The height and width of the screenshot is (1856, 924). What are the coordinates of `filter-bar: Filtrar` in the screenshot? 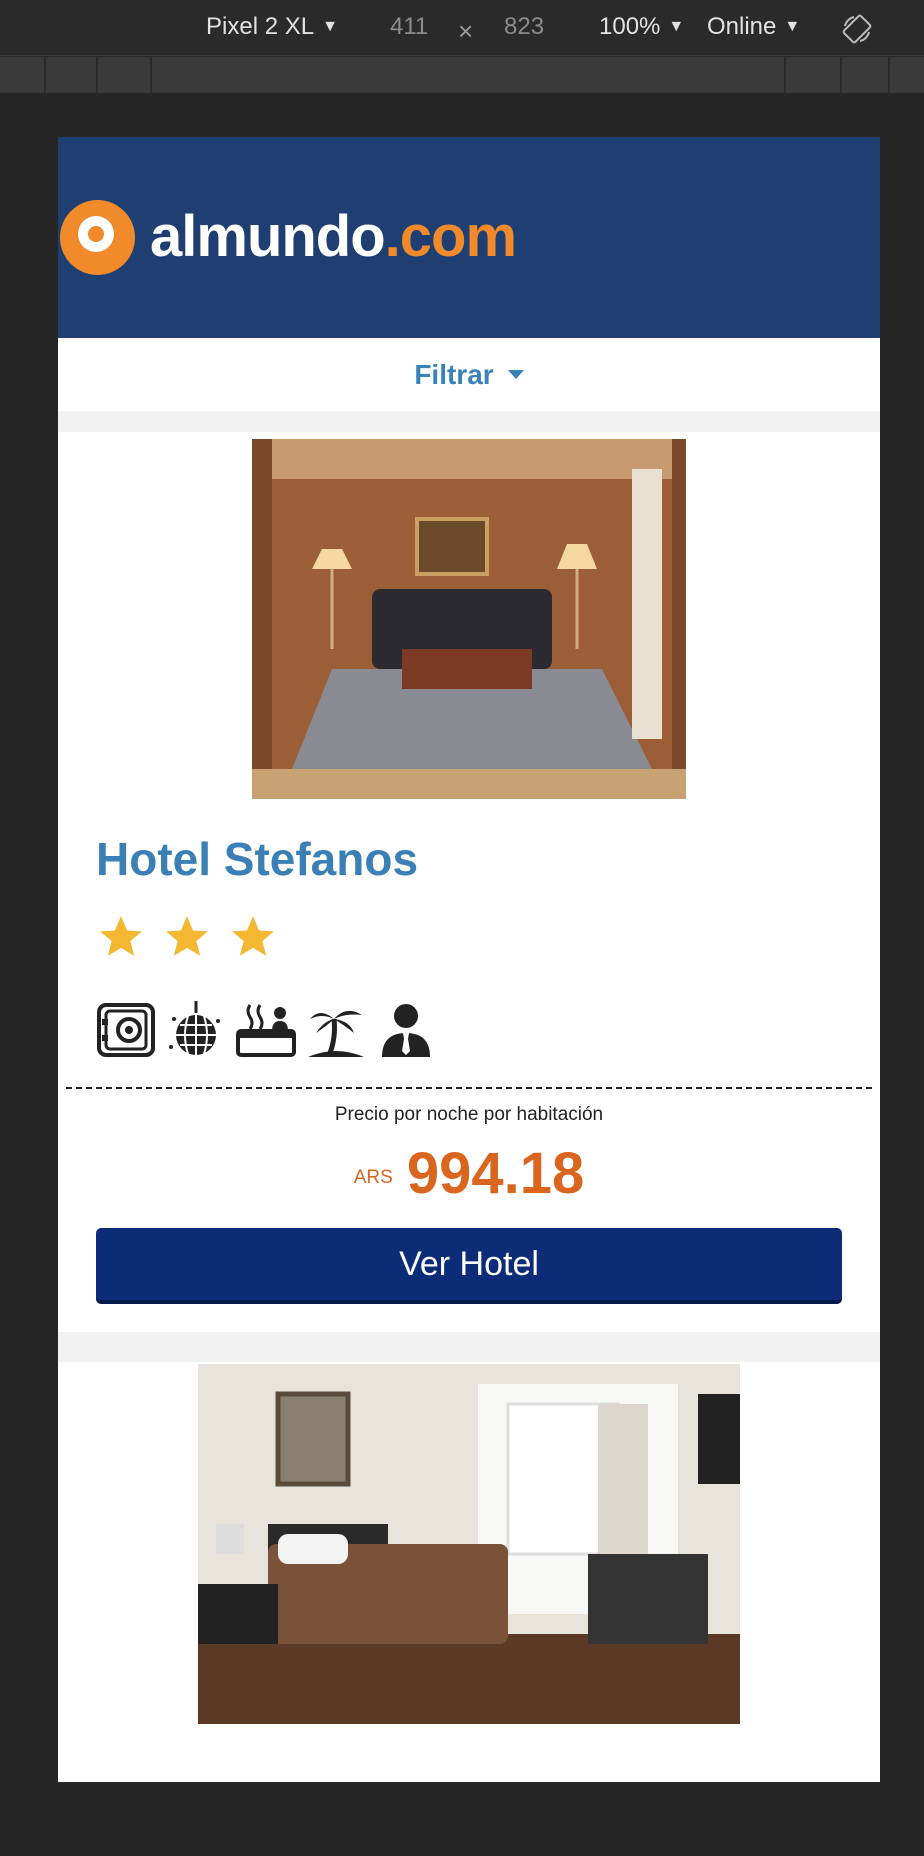 It's located at (469, 374).